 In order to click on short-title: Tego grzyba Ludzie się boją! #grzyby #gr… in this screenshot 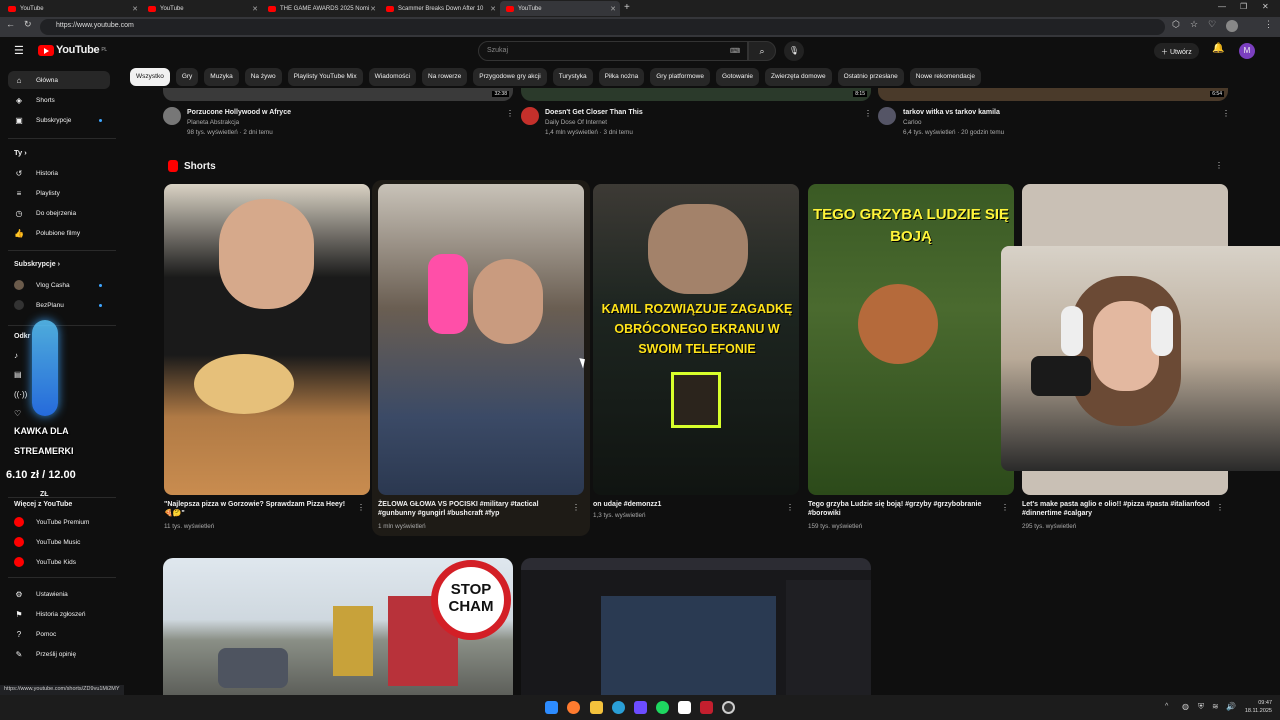, I will do `click(903, 509)`.